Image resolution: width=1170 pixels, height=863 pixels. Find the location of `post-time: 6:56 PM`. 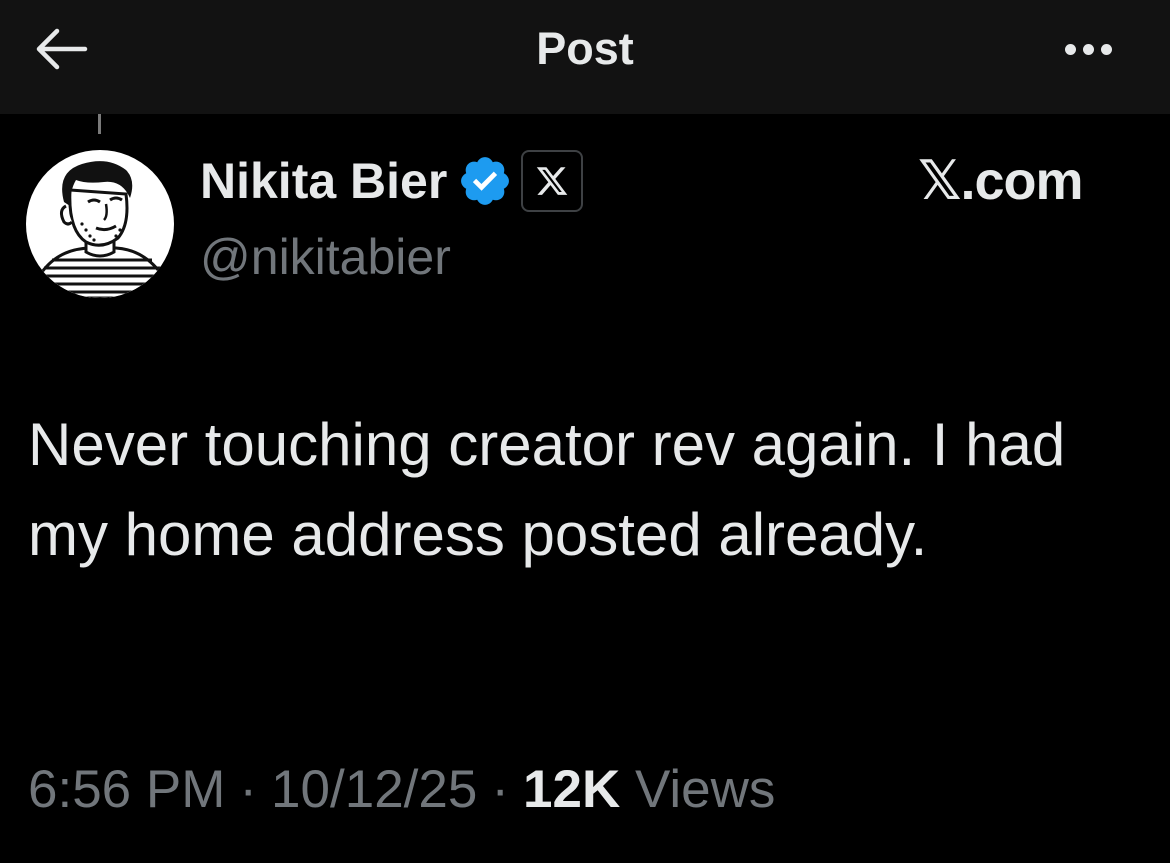

post-time: 6:56 PM is located at coordinates (126, 789).